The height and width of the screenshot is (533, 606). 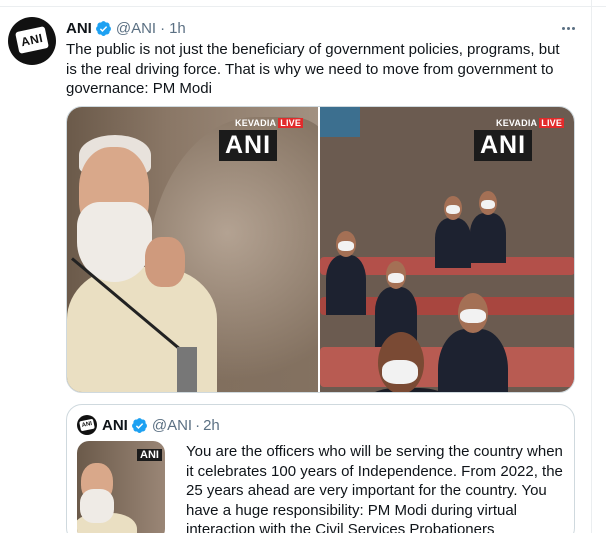 What do you see at coordinates (211, 425) in the screenshot?
I see `quoted-timestamp: 2h` at bounding box center [211, 425].